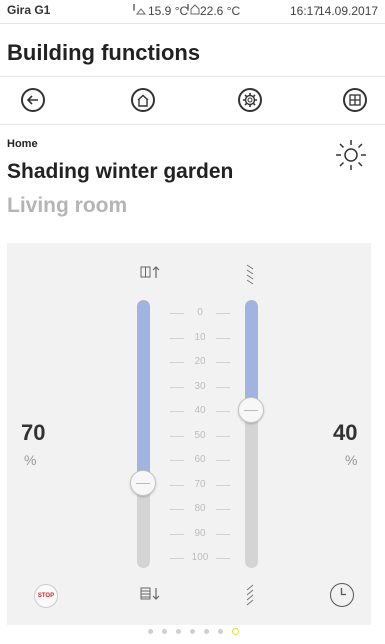 Image resolution: width=385 pixels, height=644 pixels. I want to click on arrow-left-icon, so click(32, 100).